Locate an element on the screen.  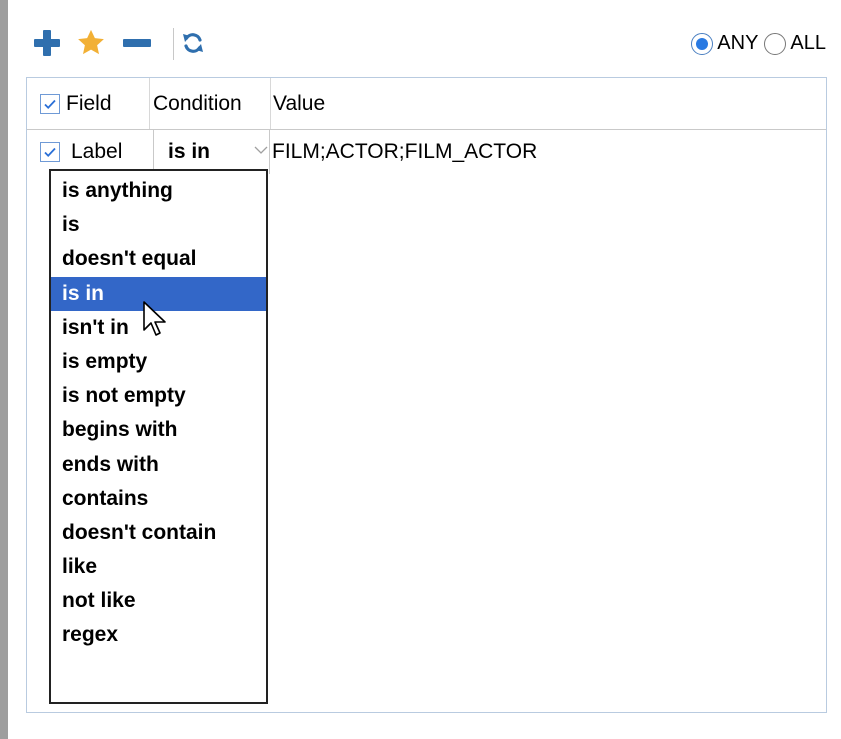
table-header: Field Condition Value is located at coordinates (426, 104).